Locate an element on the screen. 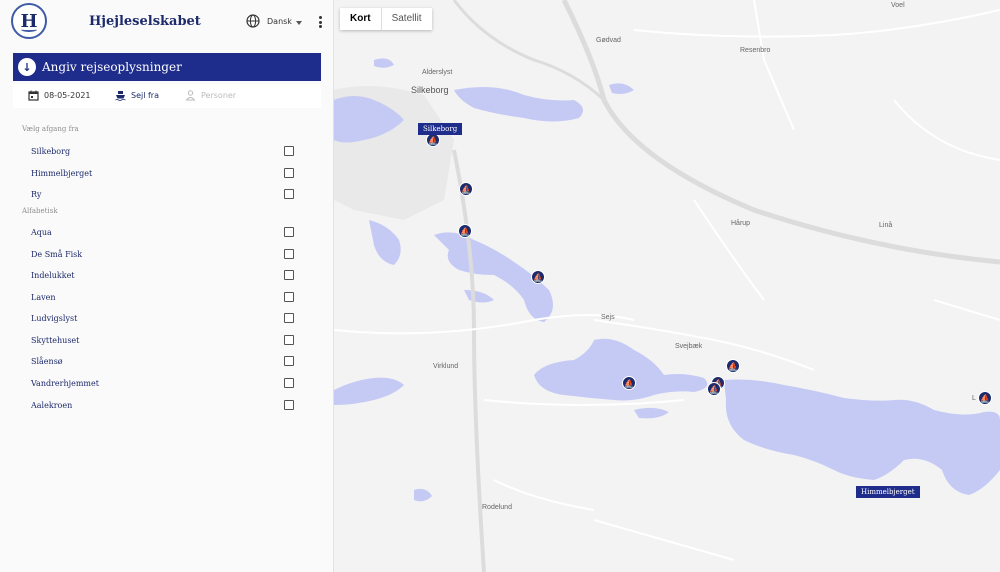 The width and height of the screenshot is (1000, 572). top-bar: H Hjejleselskabet Dansk is located at coordinates (167, 23).